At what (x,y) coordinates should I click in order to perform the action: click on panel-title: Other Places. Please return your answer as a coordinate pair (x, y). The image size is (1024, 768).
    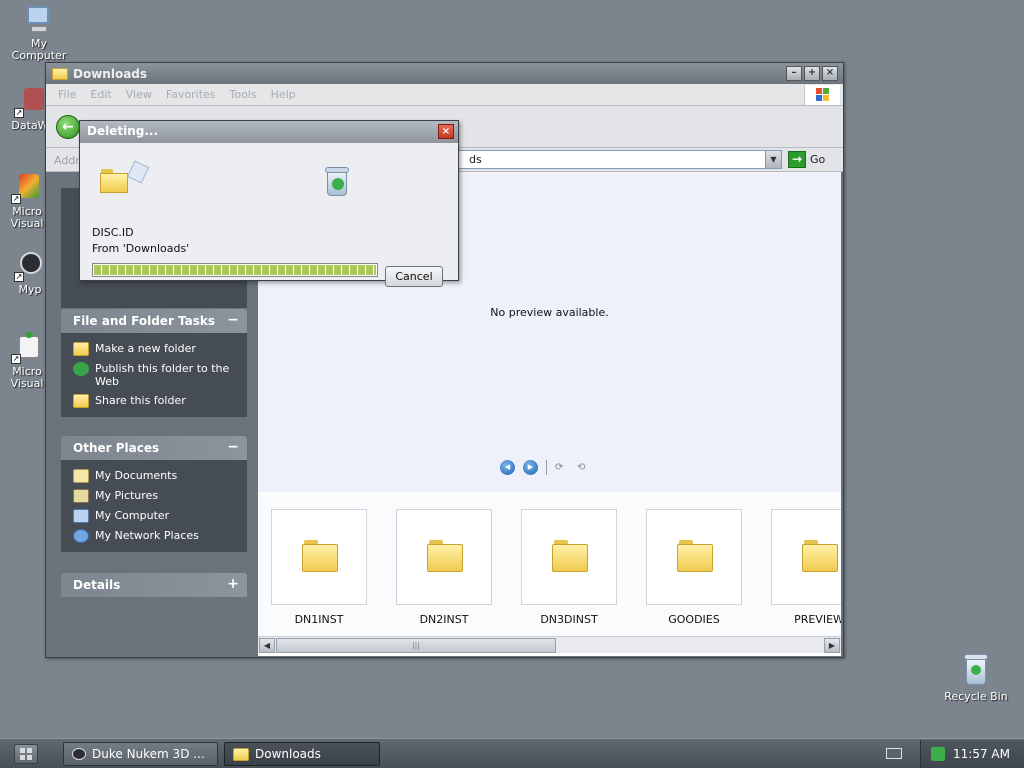
    Looking at the image, I should click on (116, 448).